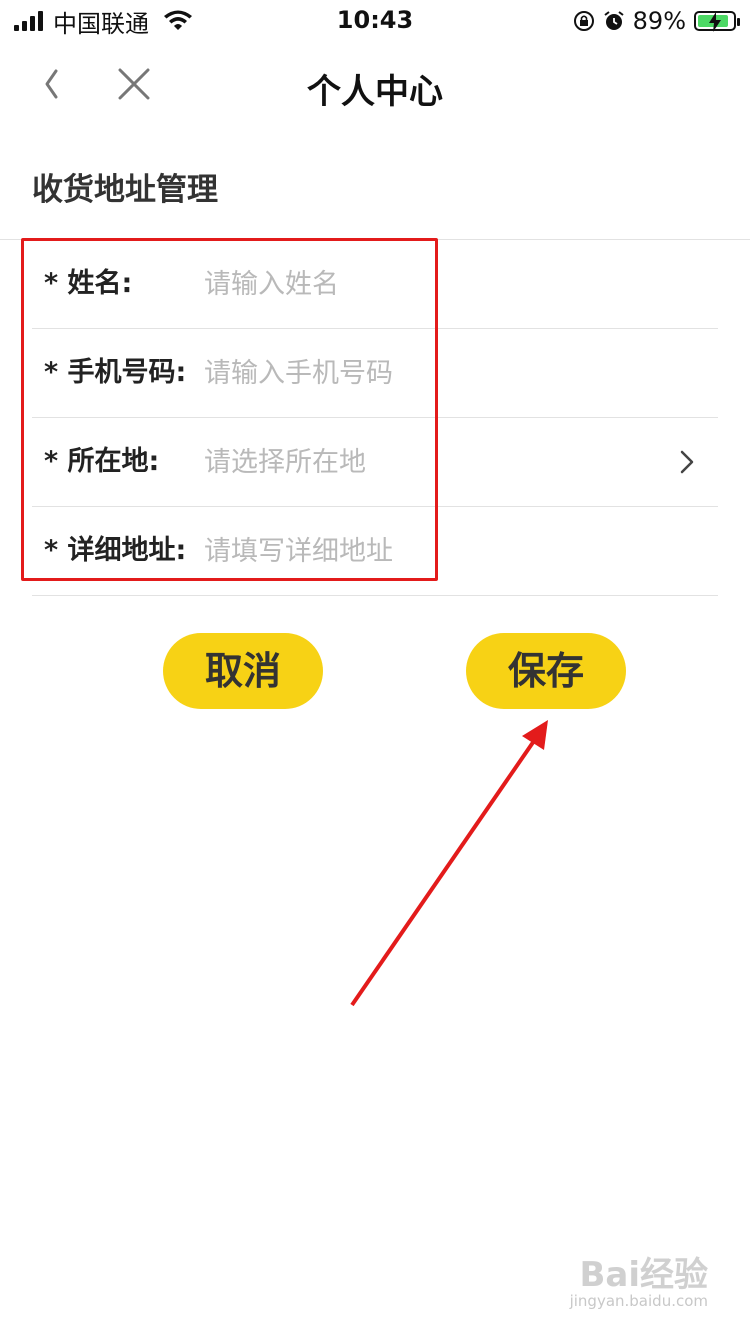  Describe the element at coordinates (125, 190) in the screenshot. I see `section-title: 收货地址管理` at that location.